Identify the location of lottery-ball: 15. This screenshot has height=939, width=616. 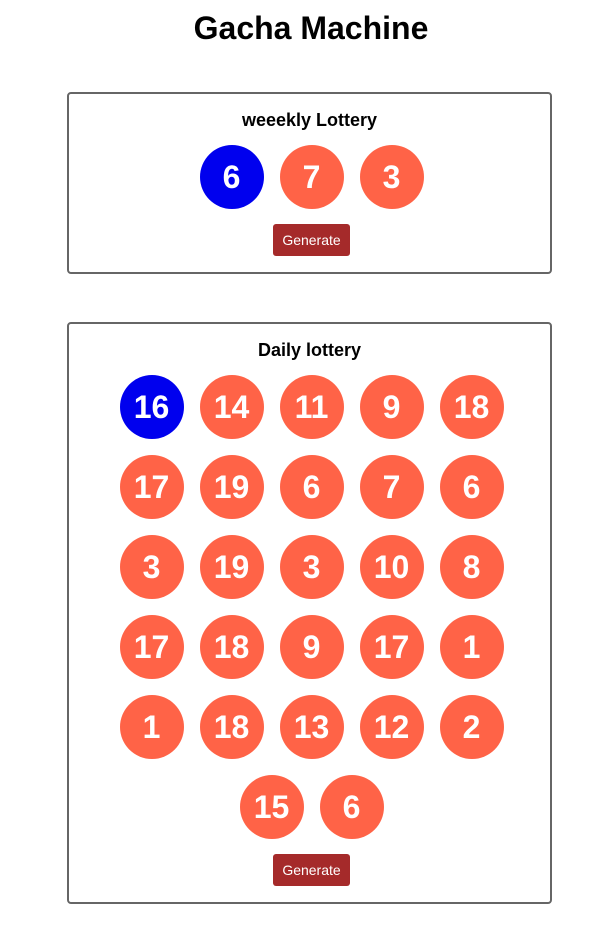
(271, 807).